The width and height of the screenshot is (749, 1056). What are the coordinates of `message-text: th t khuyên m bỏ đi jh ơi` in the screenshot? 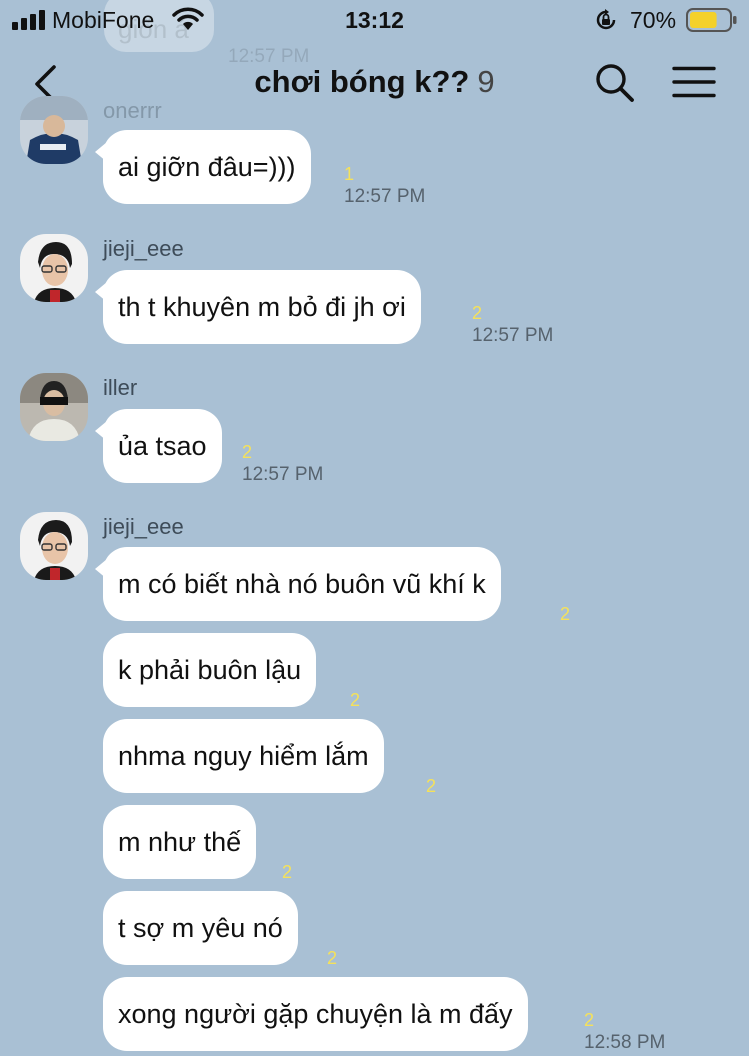 It's located at (262, 307).